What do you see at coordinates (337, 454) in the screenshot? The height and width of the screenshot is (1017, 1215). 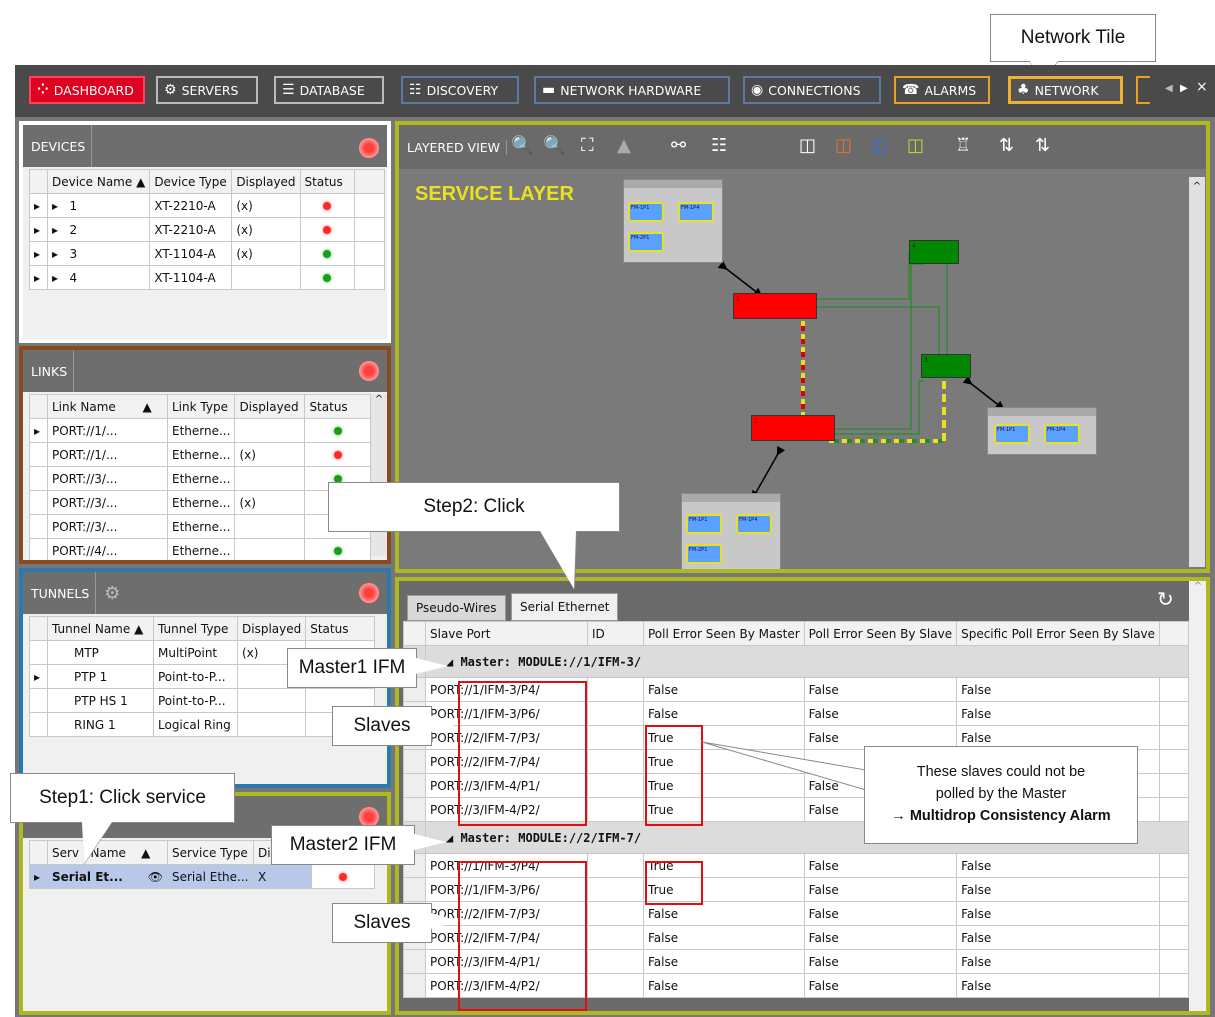 I see `status-red-icon` at bounding box center [337, 454].